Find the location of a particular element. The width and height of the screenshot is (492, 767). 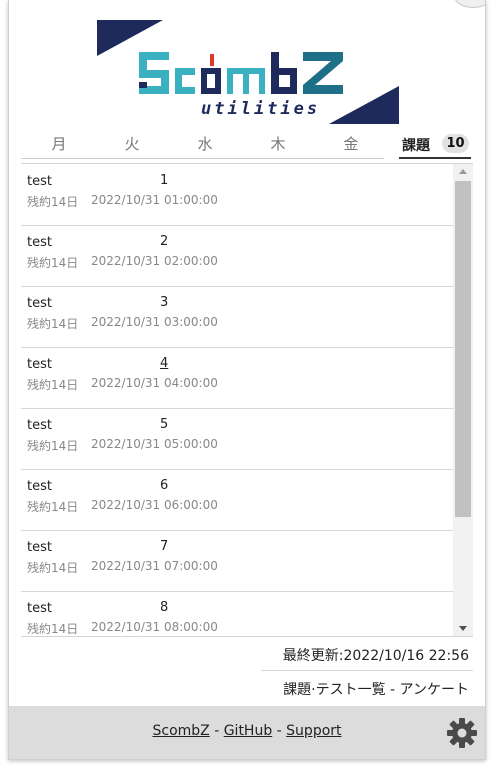

last-updated-text: 最終更新:2022/10/16 22:56 is located at coordinates (375, 656).